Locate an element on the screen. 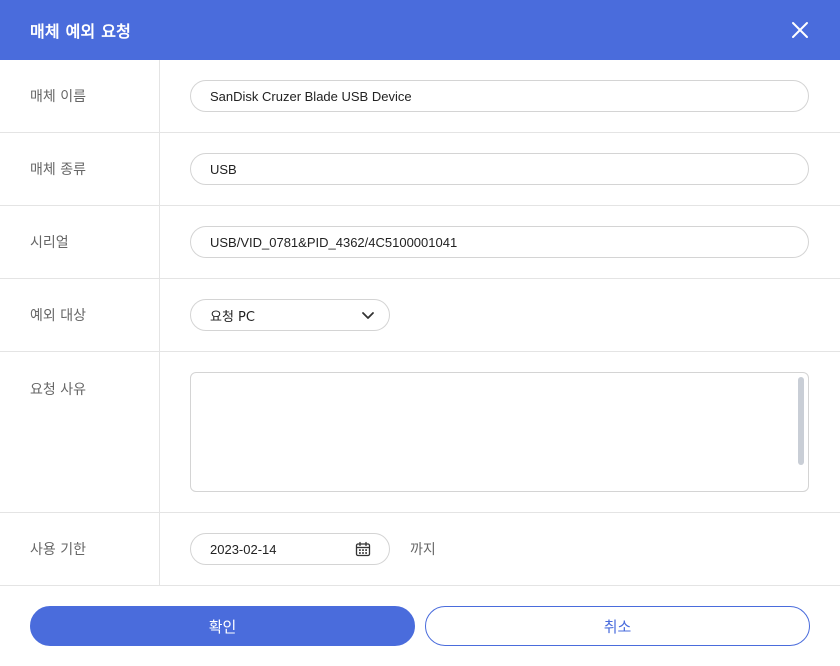  cancel-button: 취소 is located at coordinates (617, 626).